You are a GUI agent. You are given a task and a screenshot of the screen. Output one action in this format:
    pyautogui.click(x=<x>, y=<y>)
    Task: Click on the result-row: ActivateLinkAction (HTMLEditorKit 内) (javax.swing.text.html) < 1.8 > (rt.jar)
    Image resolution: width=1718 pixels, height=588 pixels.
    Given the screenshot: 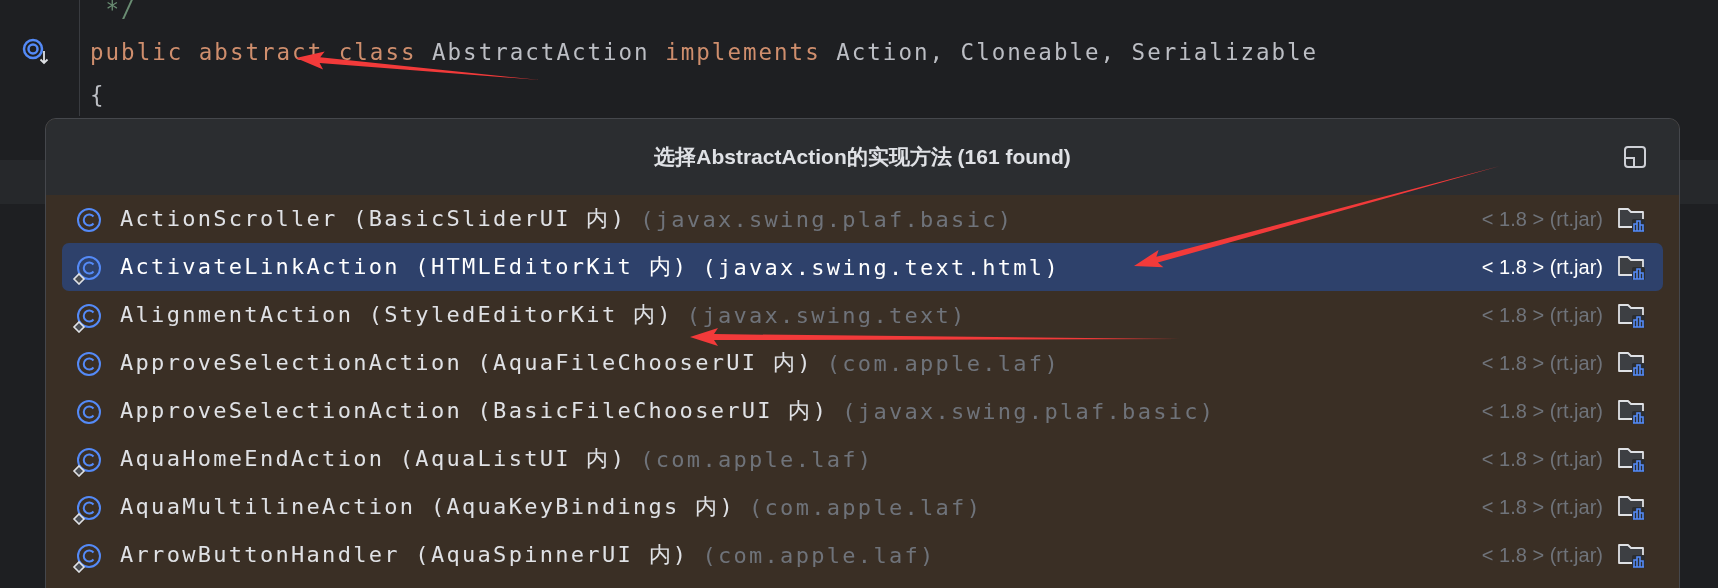 What is the action you would take?
    pyautogui.click(x=862, y=267)
    